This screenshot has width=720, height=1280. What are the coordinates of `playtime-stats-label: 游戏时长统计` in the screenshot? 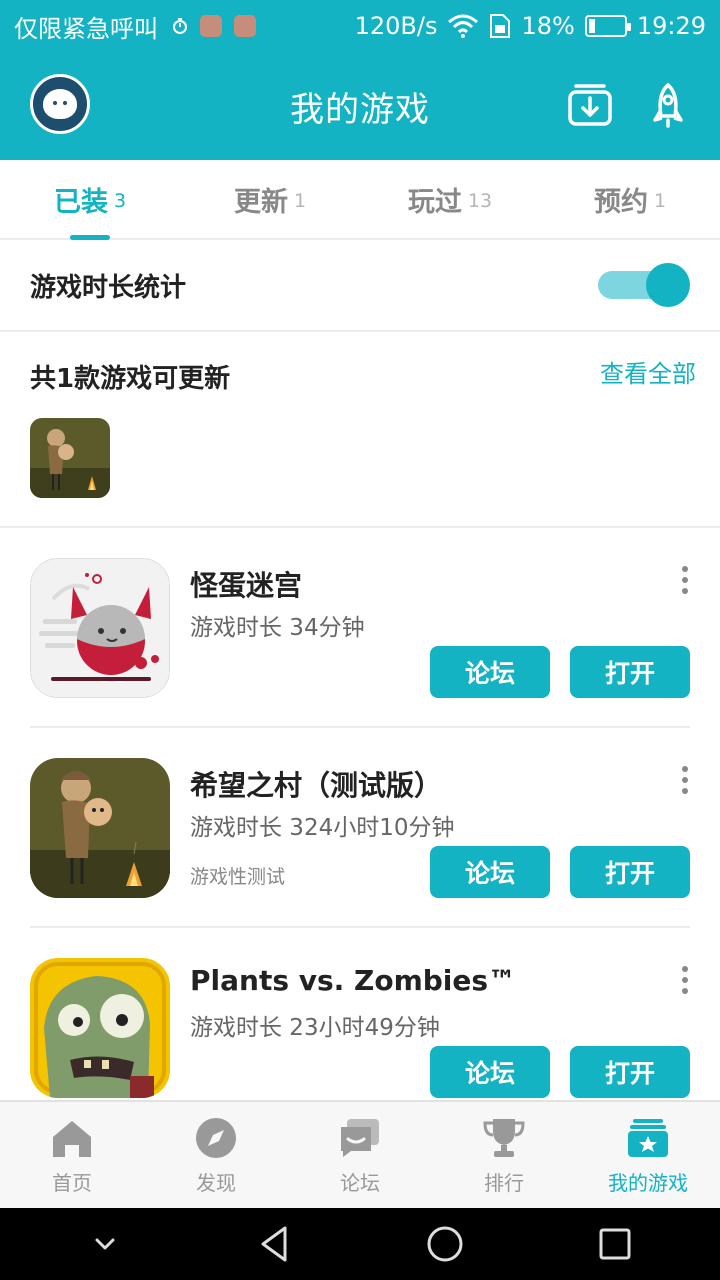 It's located at (108, 287).